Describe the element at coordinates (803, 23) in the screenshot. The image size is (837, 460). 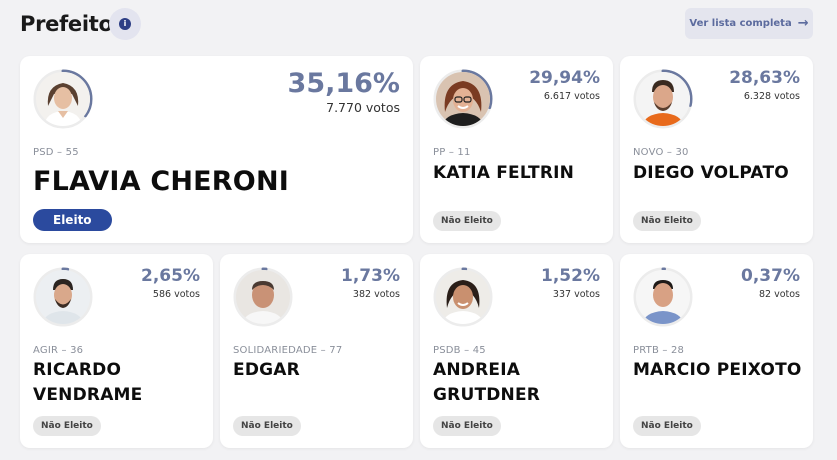
I see `arrow-right-icon: →` at that location.